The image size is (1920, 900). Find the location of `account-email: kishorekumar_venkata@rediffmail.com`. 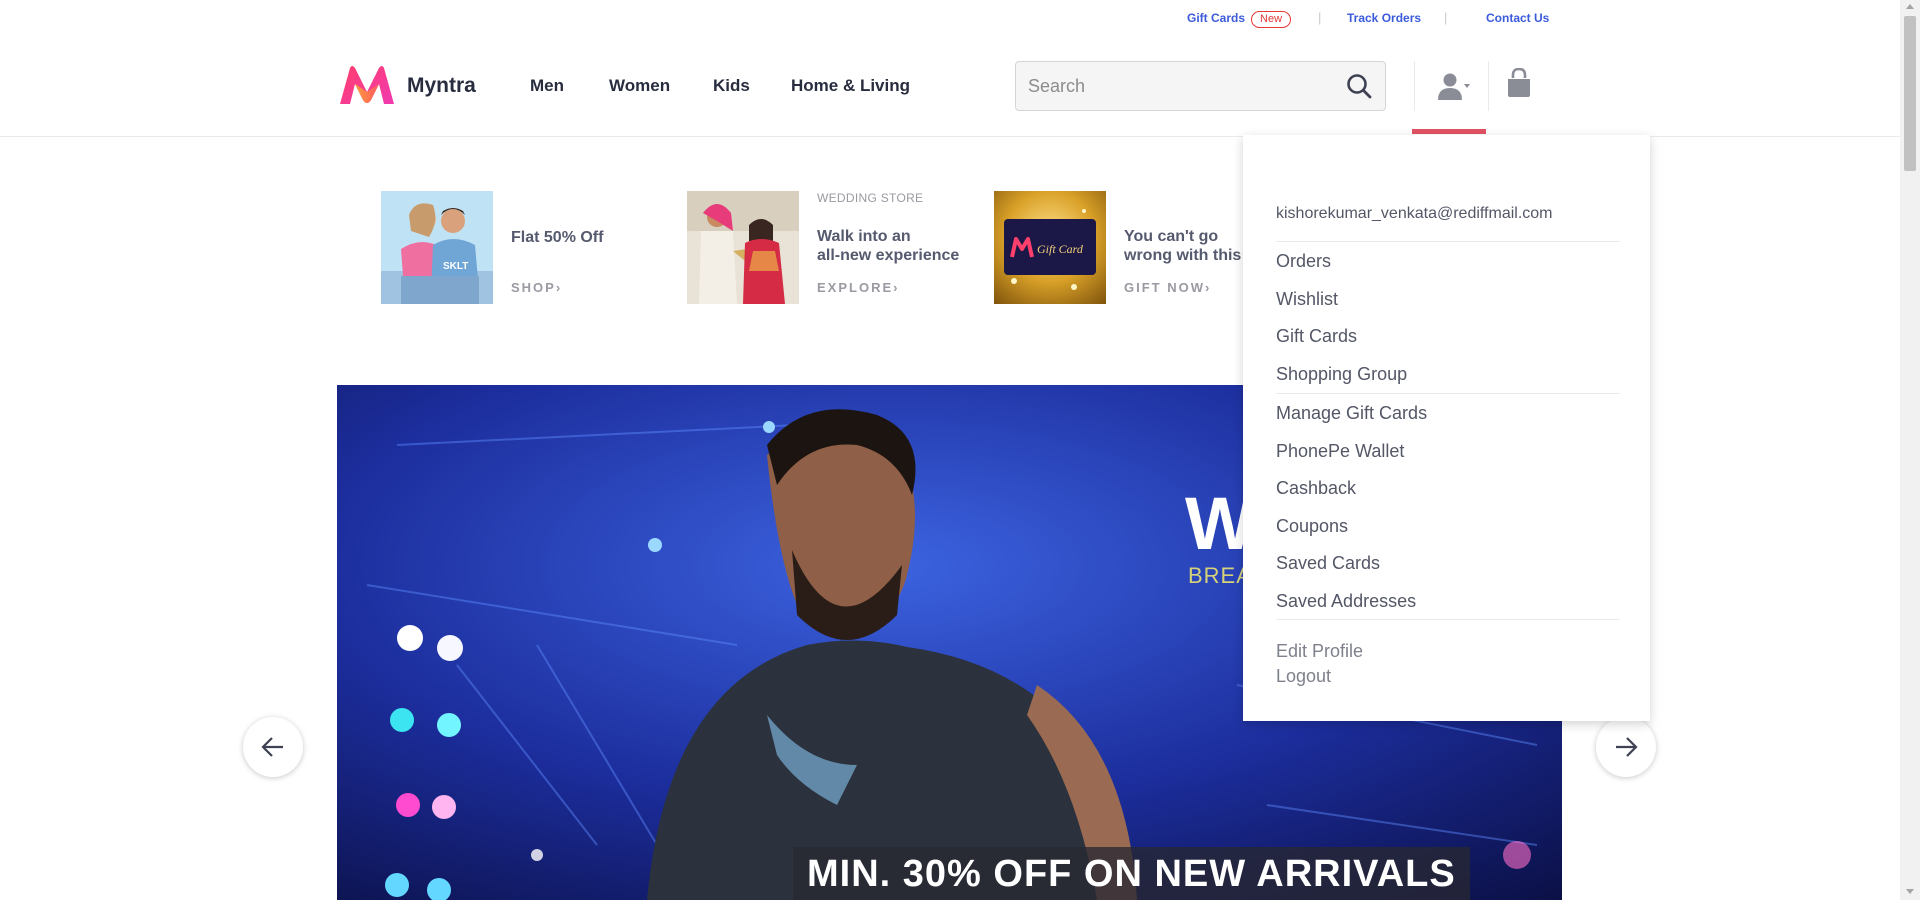

account-email: kishorekumar_venkata@rediffmail.com is located at coordinates (1414, 213).